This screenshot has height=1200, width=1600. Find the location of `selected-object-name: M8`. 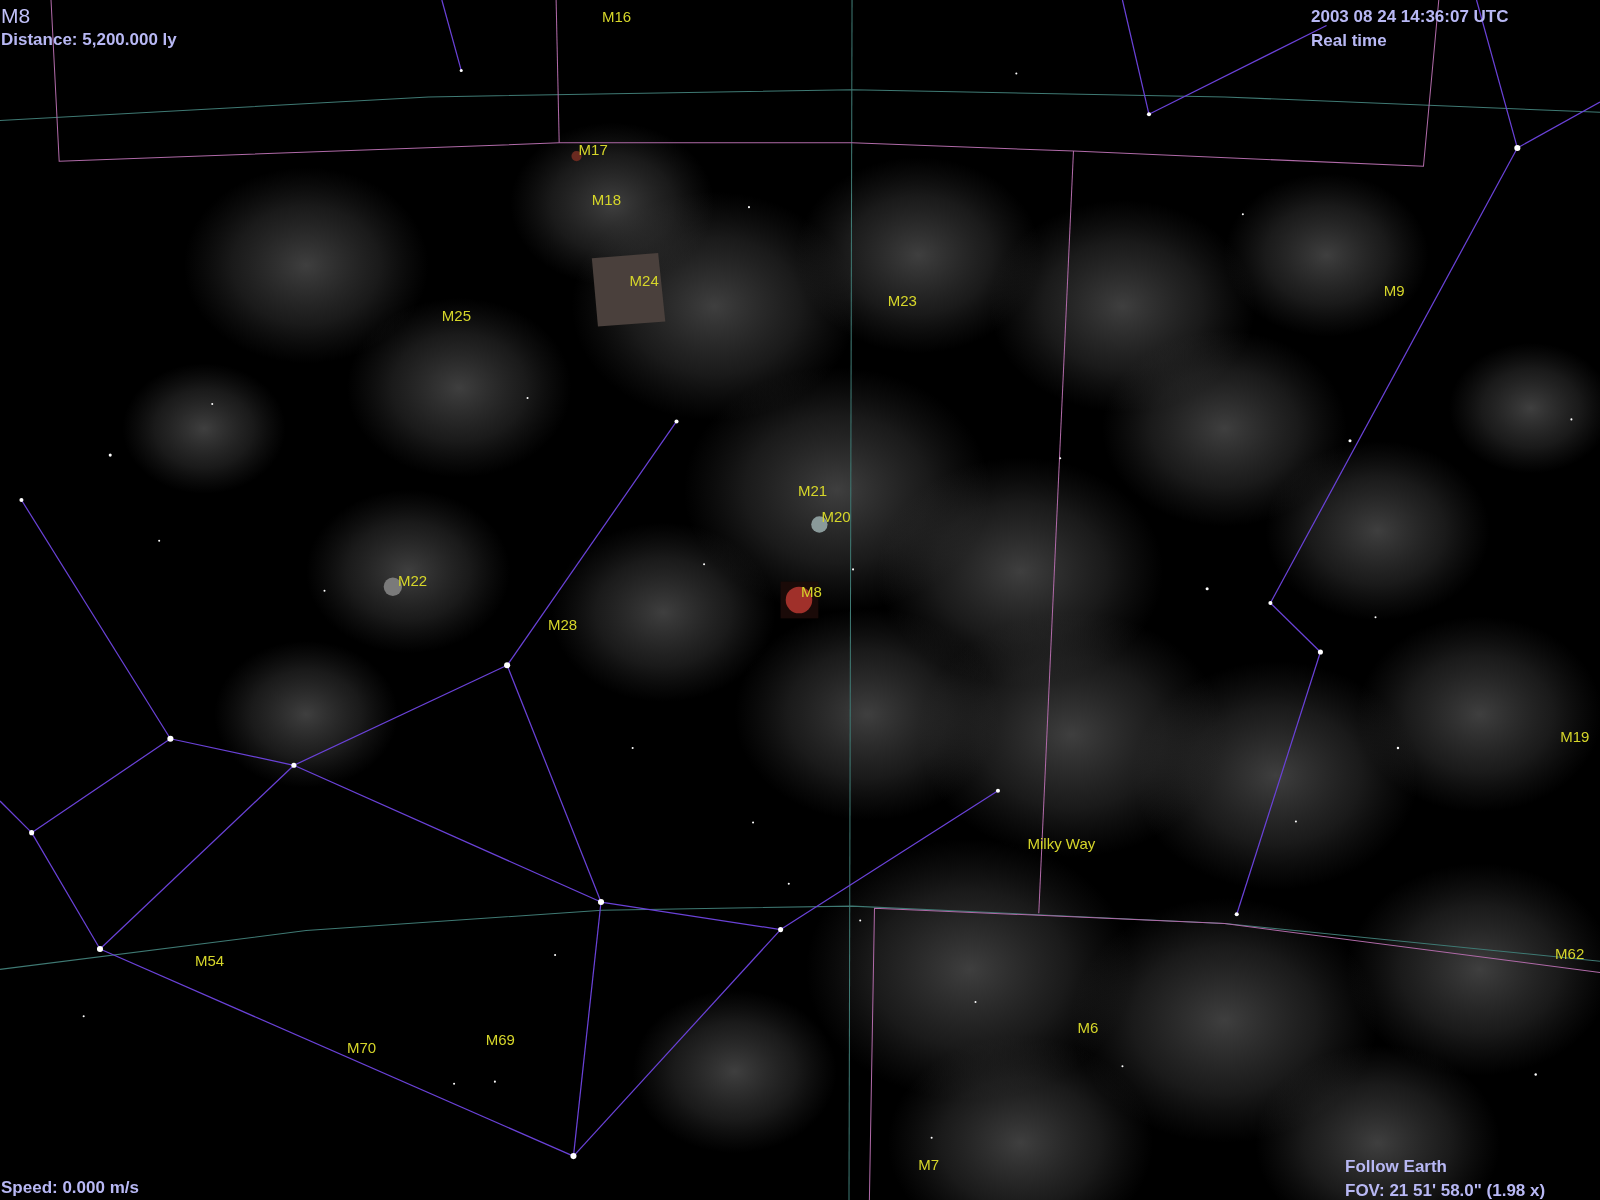

selected-object-name: M8 is located at coordinates (16, 16).